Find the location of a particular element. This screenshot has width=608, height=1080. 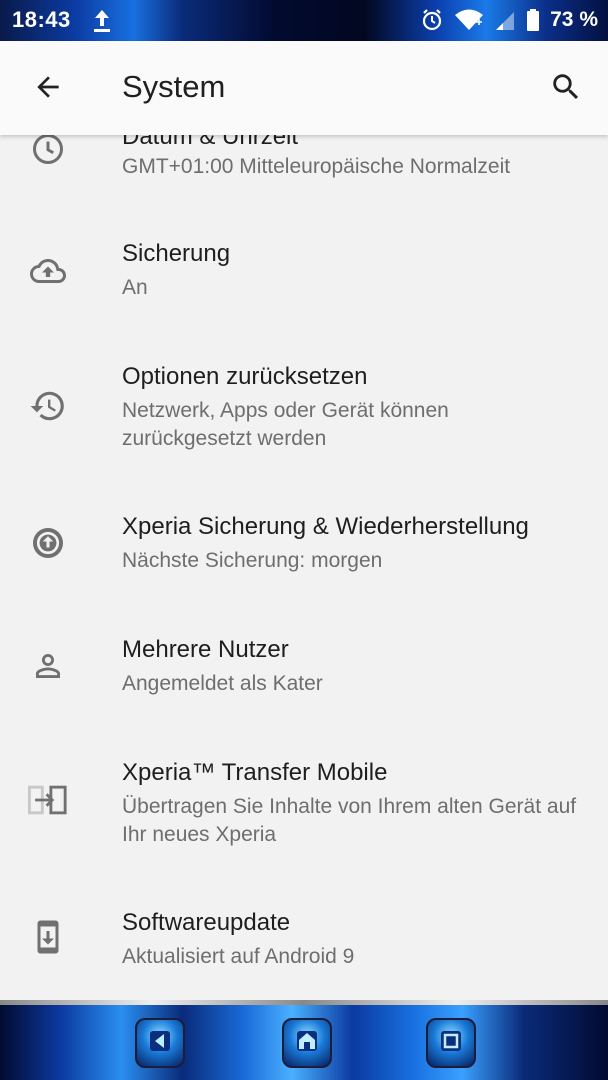

nav-home-button is located at coordinates (307, 1043).